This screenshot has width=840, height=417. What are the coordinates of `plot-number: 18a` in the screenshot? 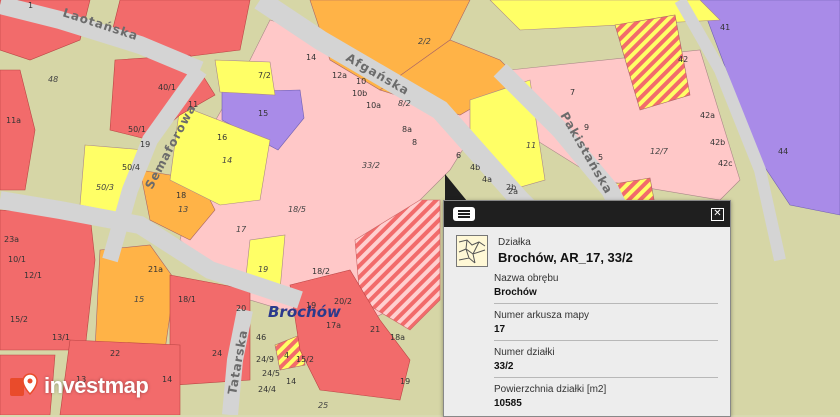 It's located at (397, 337).